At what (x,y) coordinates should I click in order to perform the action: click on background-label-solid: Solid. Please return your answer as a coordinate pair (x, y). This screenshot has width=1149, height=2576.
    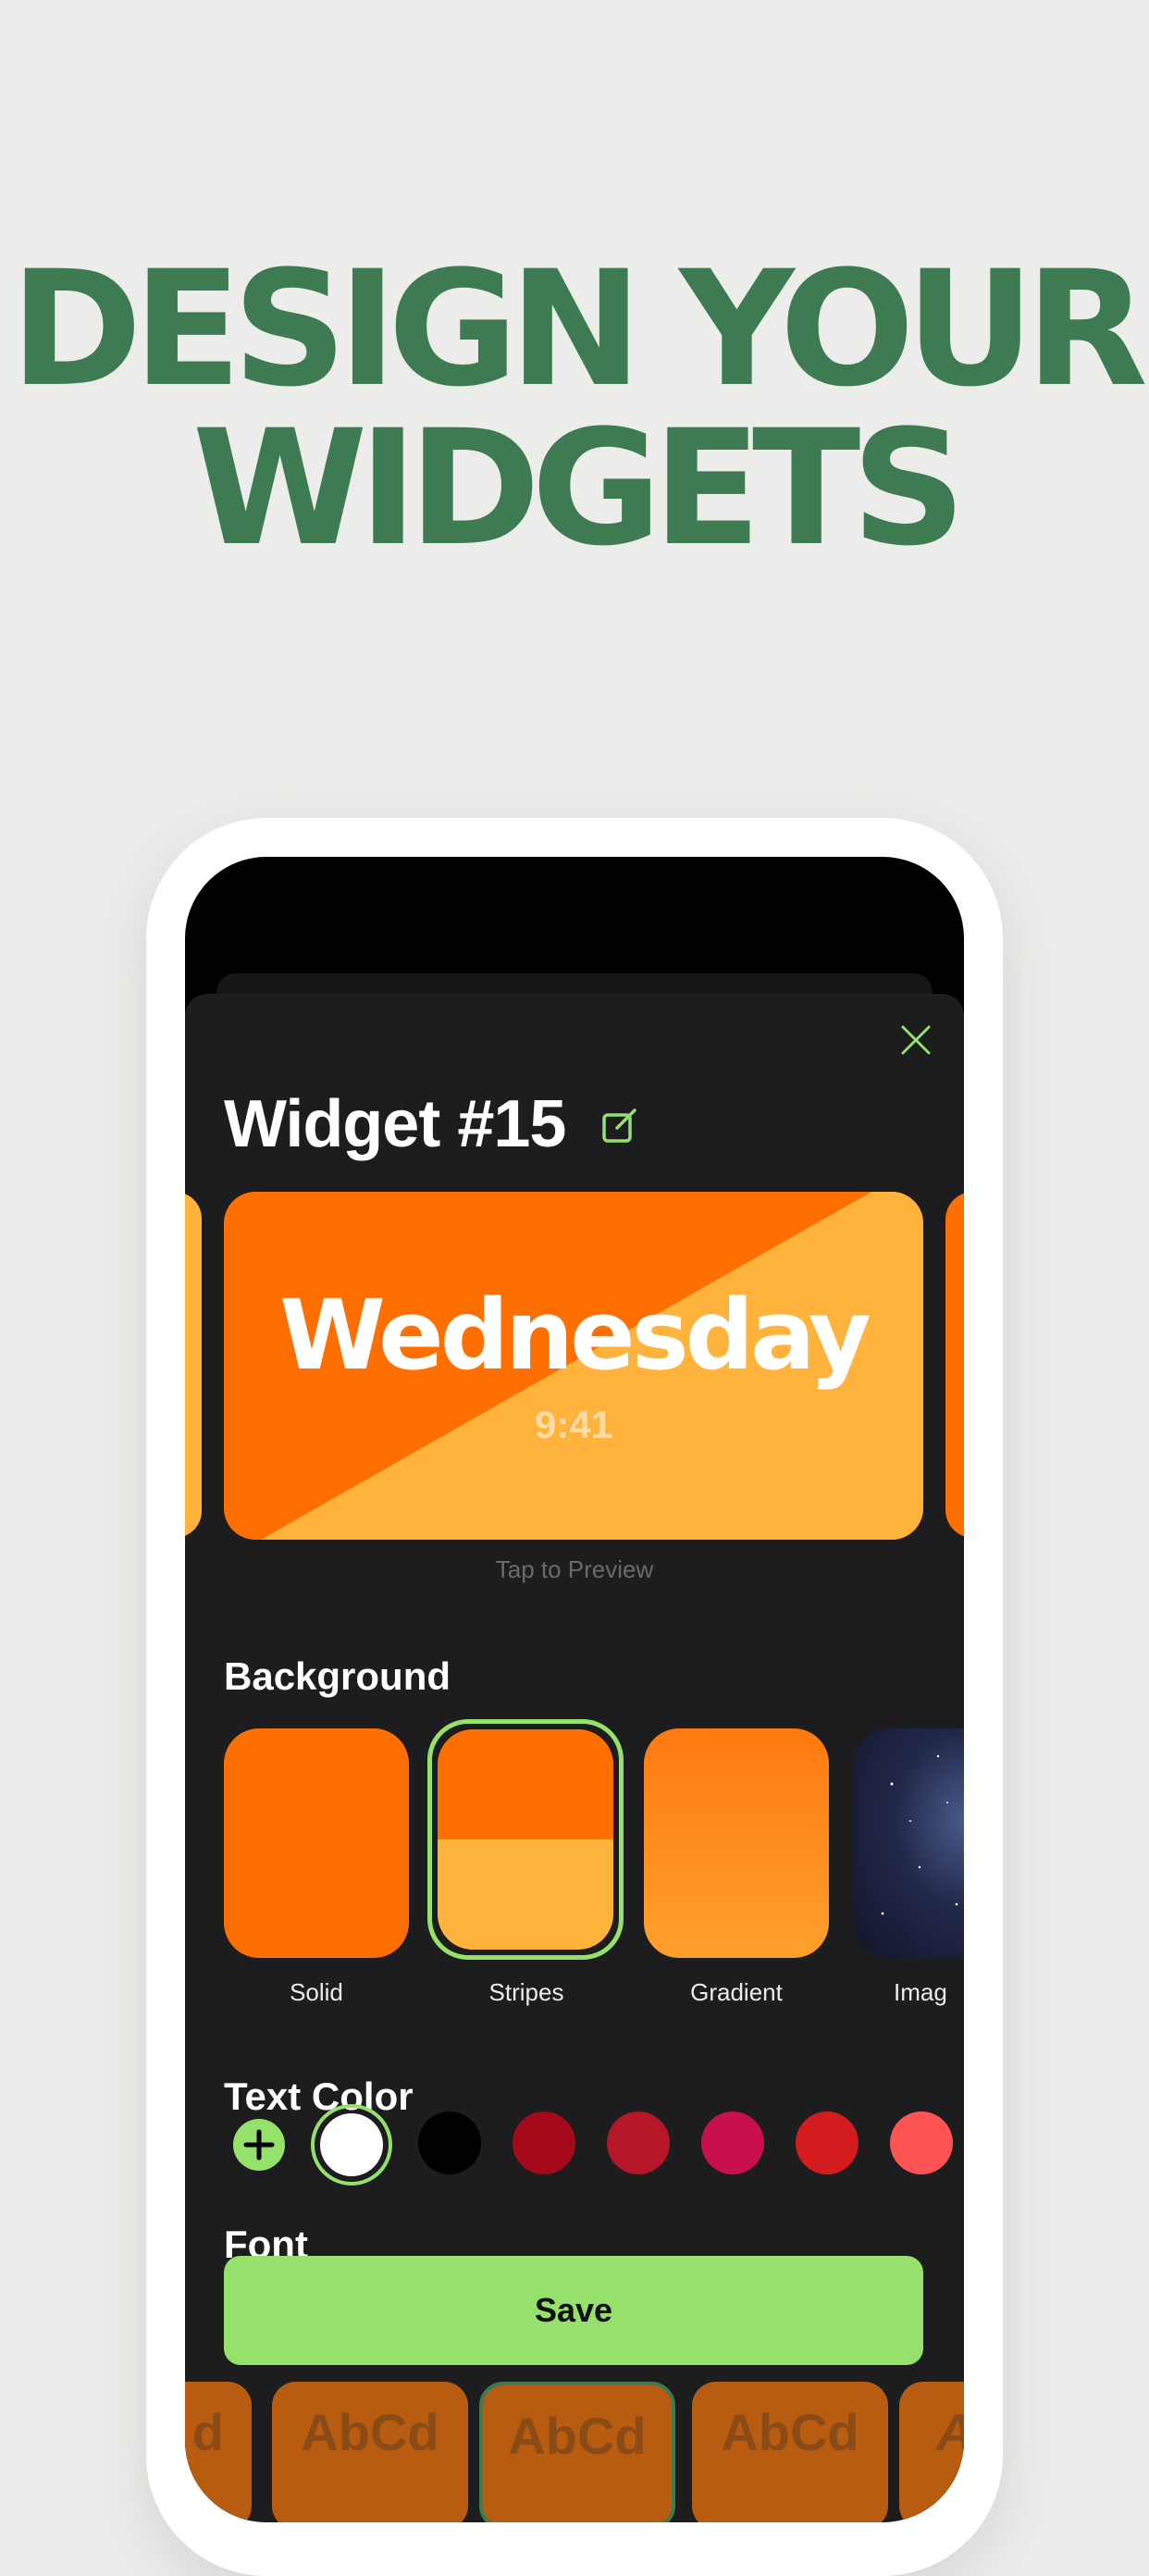
    Looking at the image, I should click on (317, 1992).